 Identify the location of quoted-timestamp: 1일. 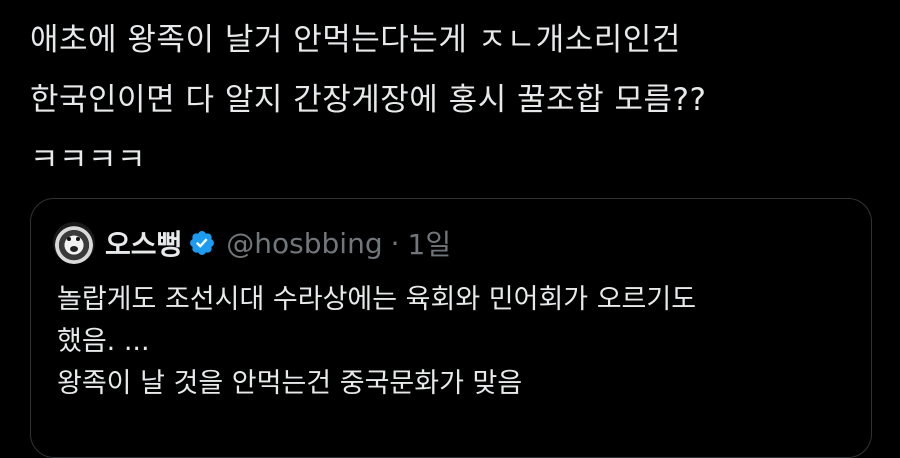
(430, 243).